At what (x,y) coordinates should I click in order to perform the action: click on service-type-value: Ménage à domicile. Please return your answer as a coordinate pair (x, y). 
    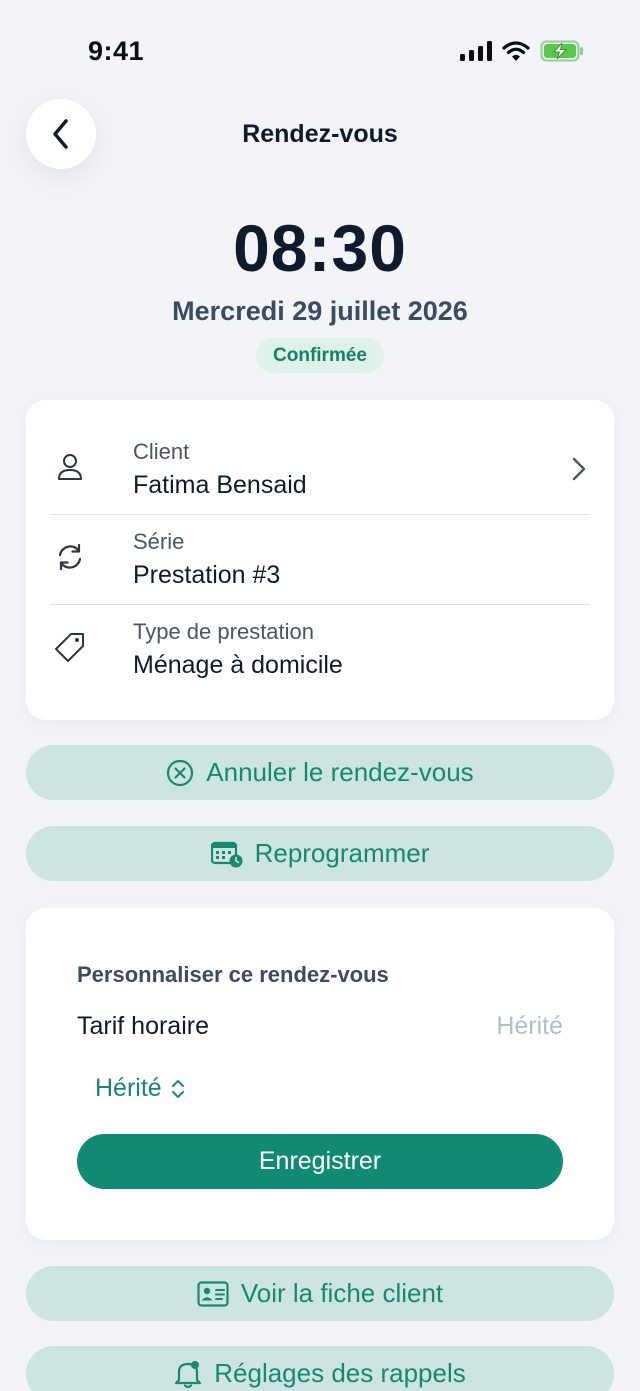
    Looking at the image, I should click on (238, 665).